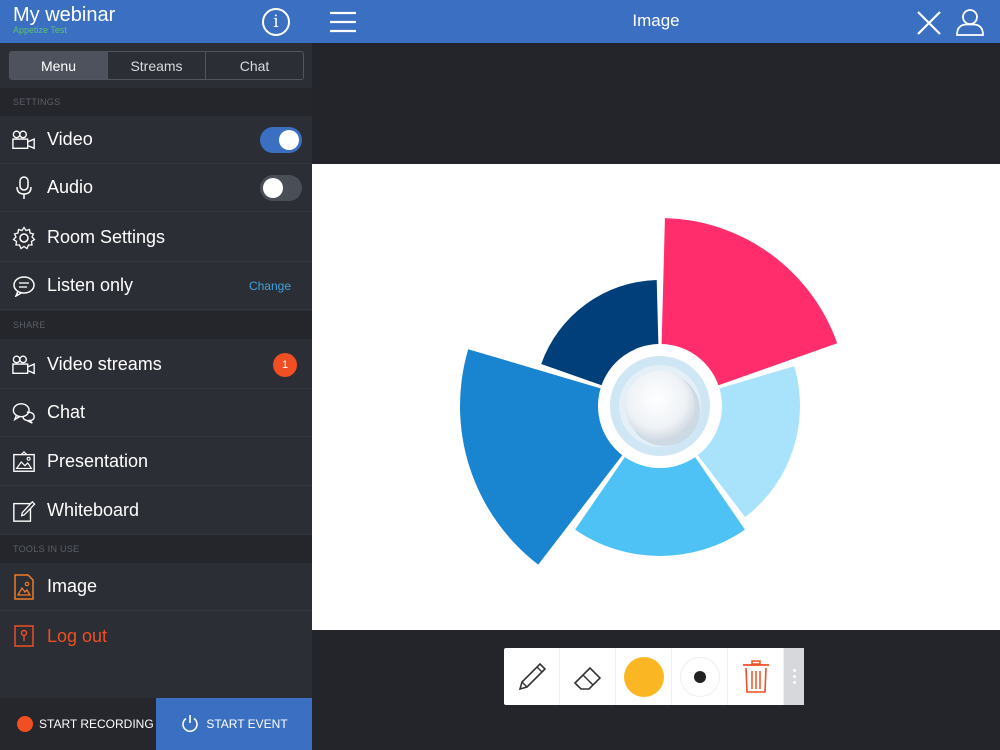 Image resolution: width=1000 pixels, height=750 pixels. Describe the element at coordinates (70, 139) in the screenshot. I see `sidebar-item-label: Video` at that location.